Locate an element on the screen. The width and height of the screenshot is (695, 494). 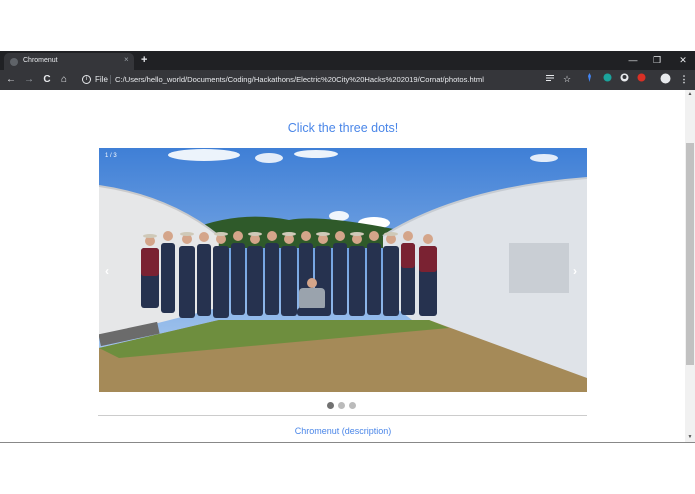
scroll-down-arrow: ▼ is located at coordinates (690, 437).